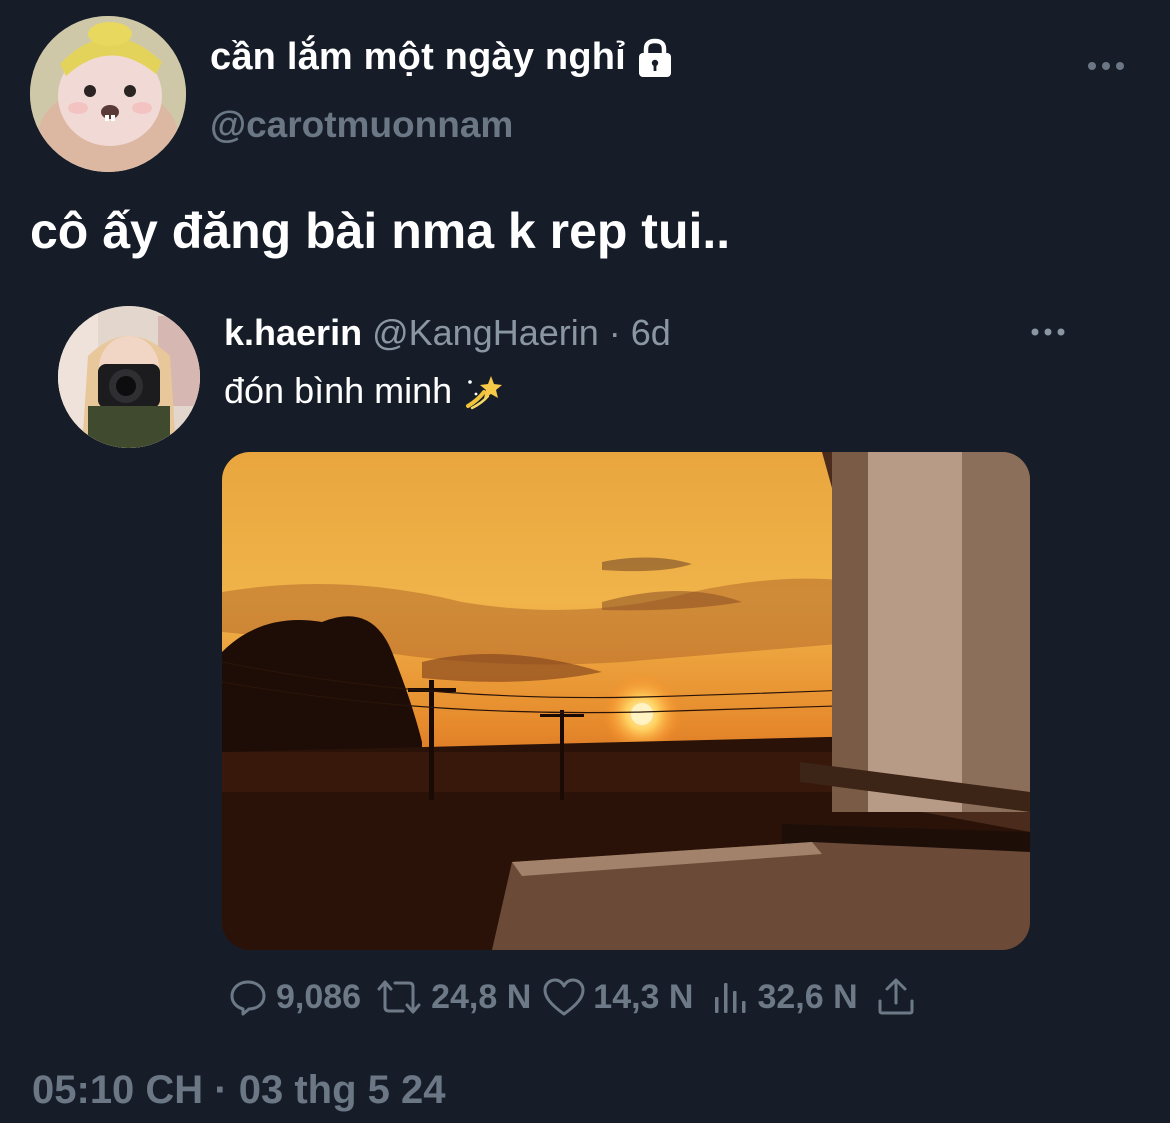 The image size is (1170, 1123). Describe the element at coordinates (361, 125) in the screenshot. I see `handle: @carotmuonnam` at that location.